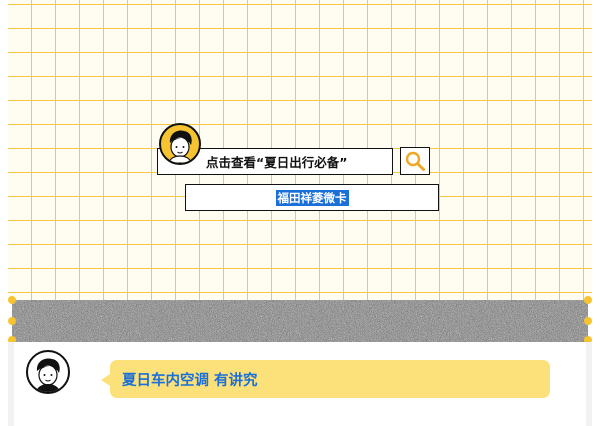  Describe the element at coordinates (277, 162) in the screenshot. I see `search-prompt-text: 点击查看“夏日出行必备”` at that location.